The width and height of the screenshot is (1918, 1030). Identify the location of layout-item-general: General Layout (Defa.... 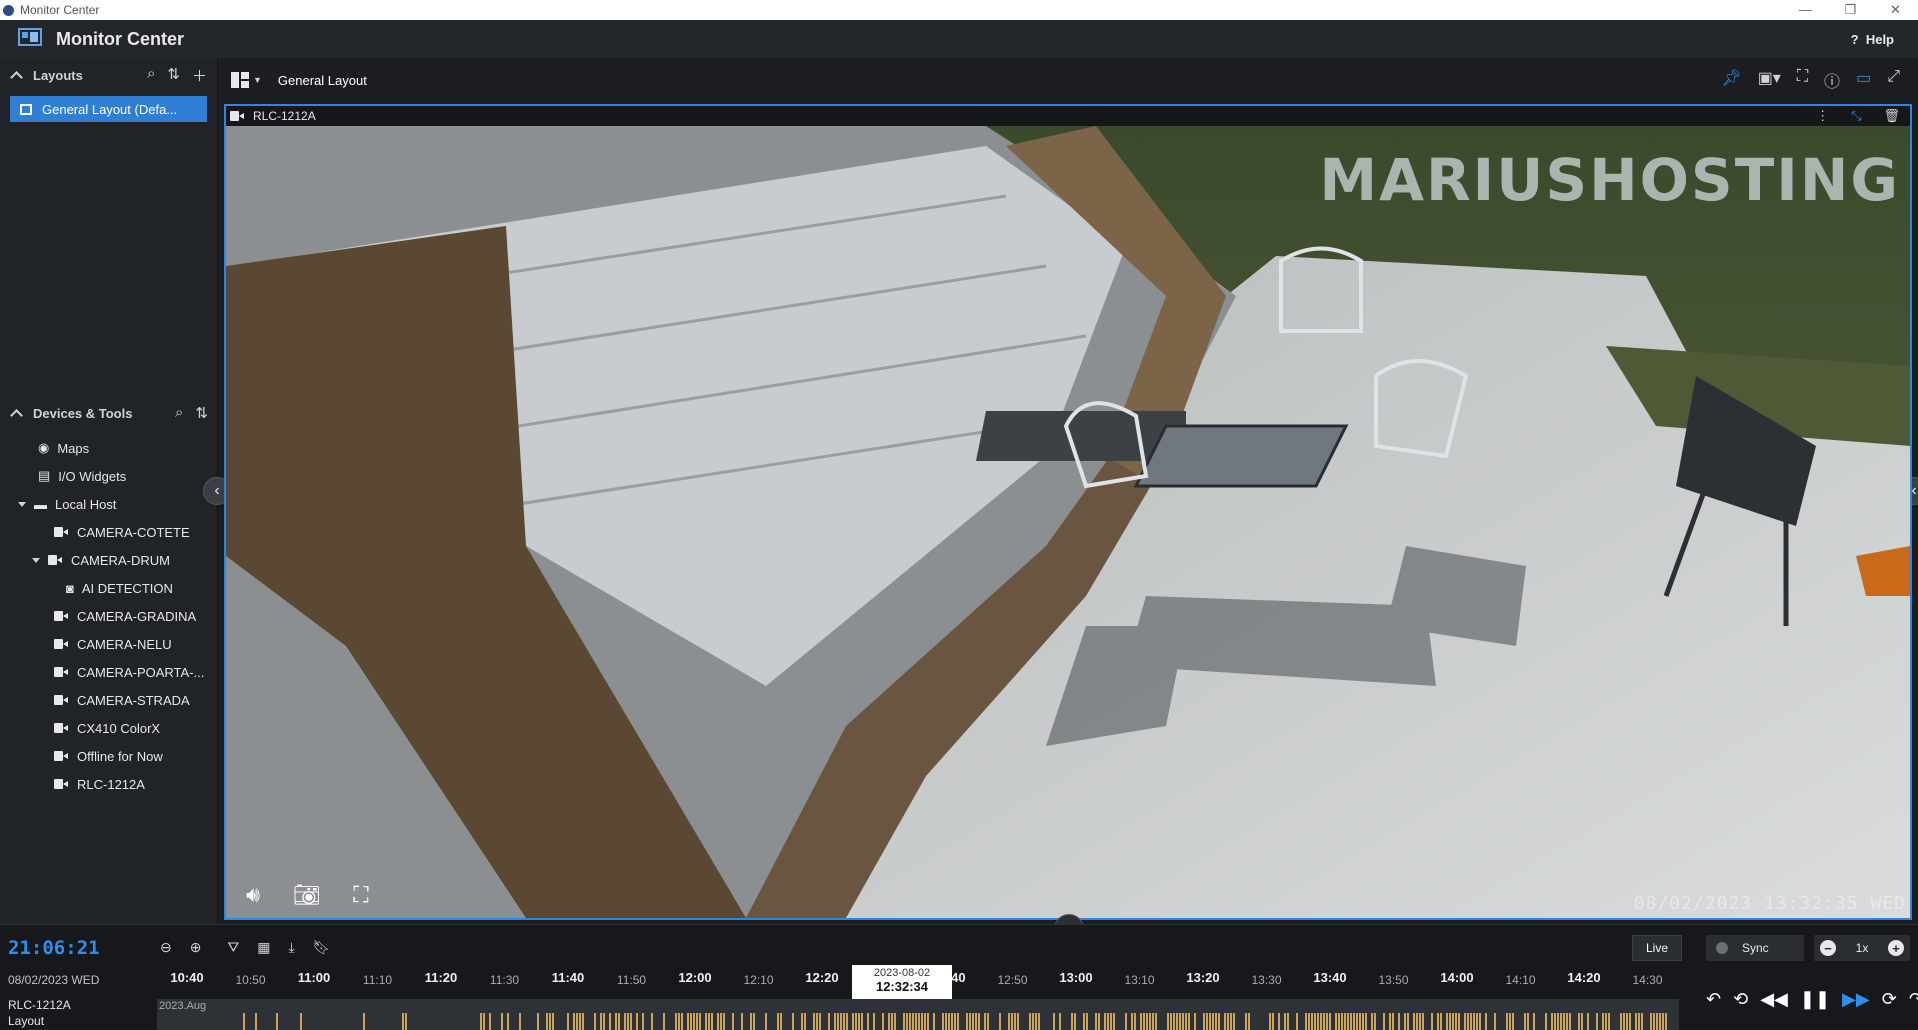
(108, 109).